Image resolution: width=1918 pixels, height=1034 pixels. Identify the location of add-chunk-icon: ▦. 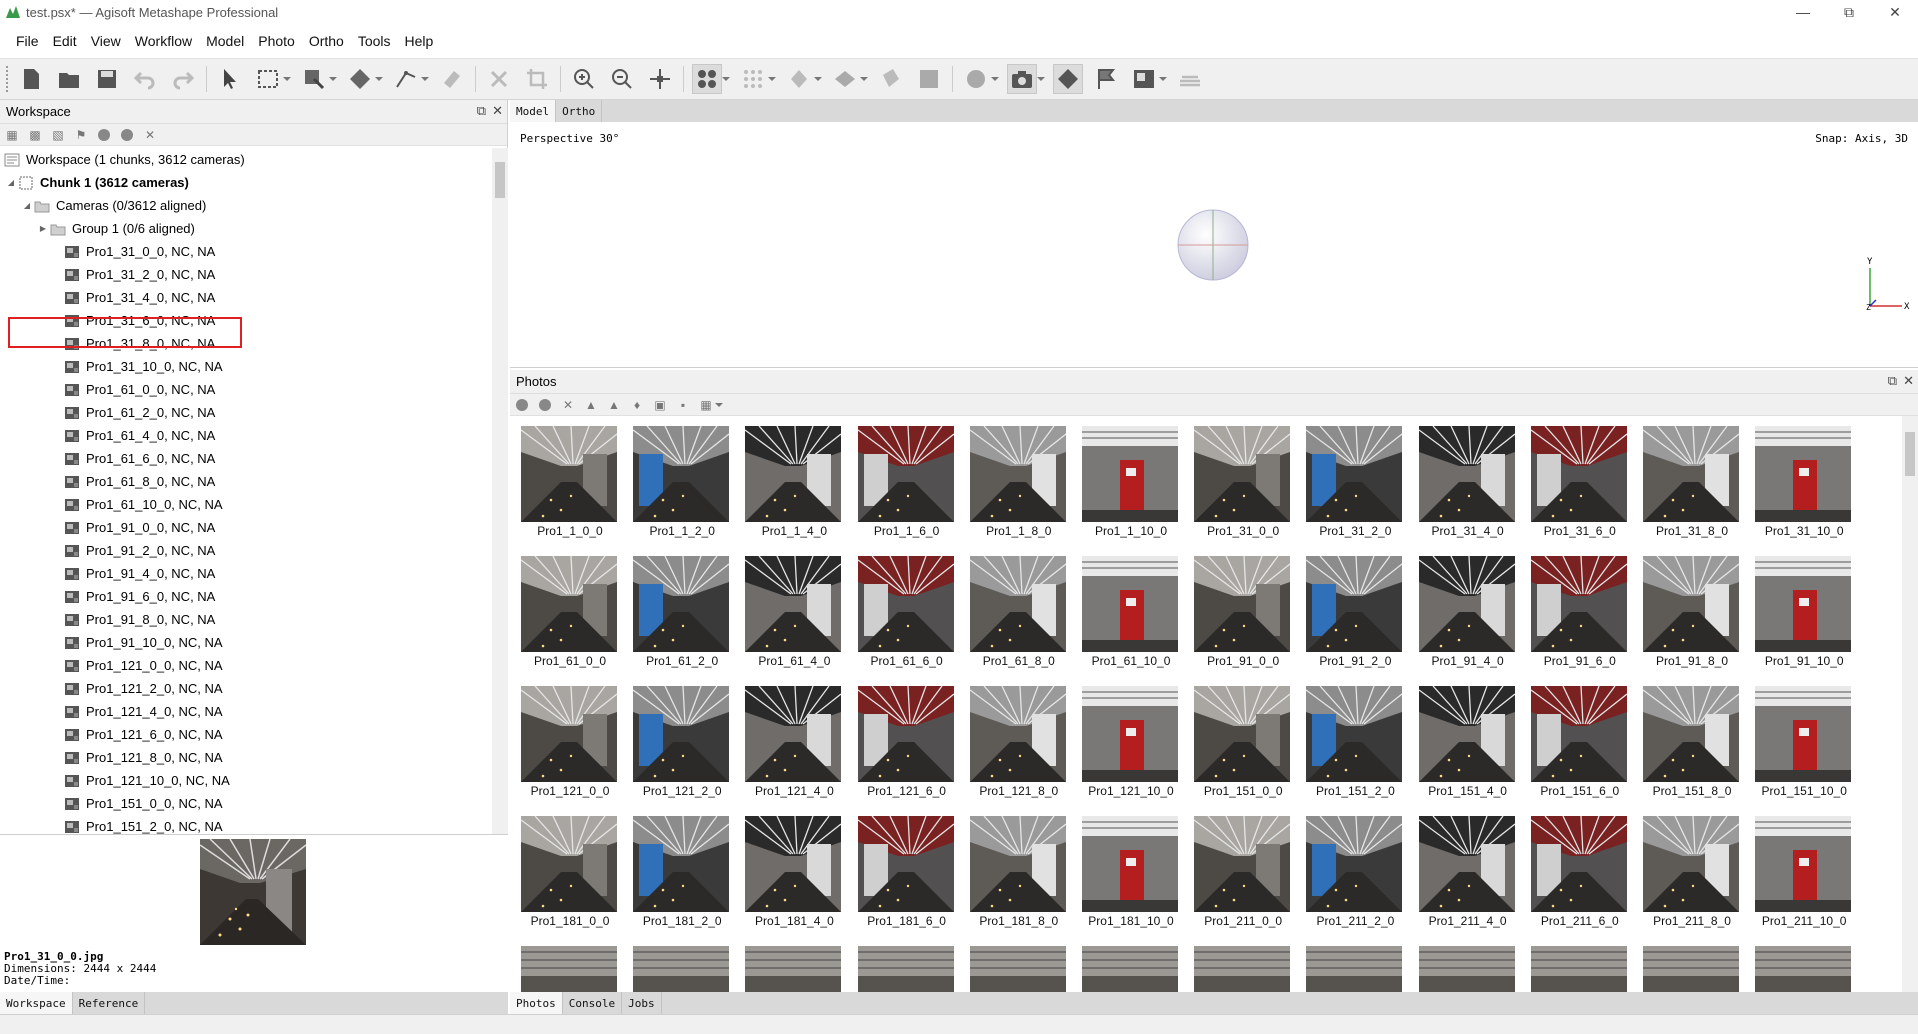
(12, 135).